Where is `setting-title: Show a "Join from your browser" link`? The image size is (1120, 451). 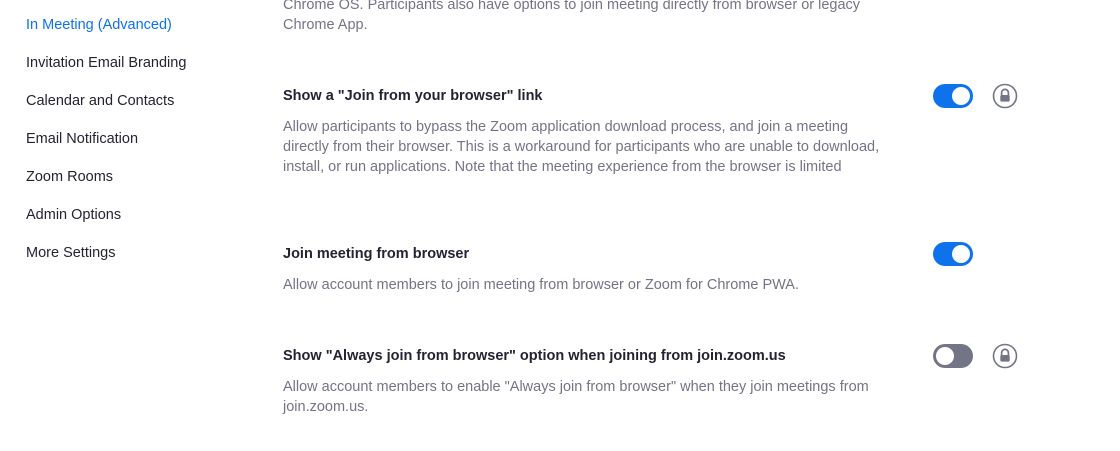
setting-title: Show a "Join from your browser" link is located at coordinates (413, 96).